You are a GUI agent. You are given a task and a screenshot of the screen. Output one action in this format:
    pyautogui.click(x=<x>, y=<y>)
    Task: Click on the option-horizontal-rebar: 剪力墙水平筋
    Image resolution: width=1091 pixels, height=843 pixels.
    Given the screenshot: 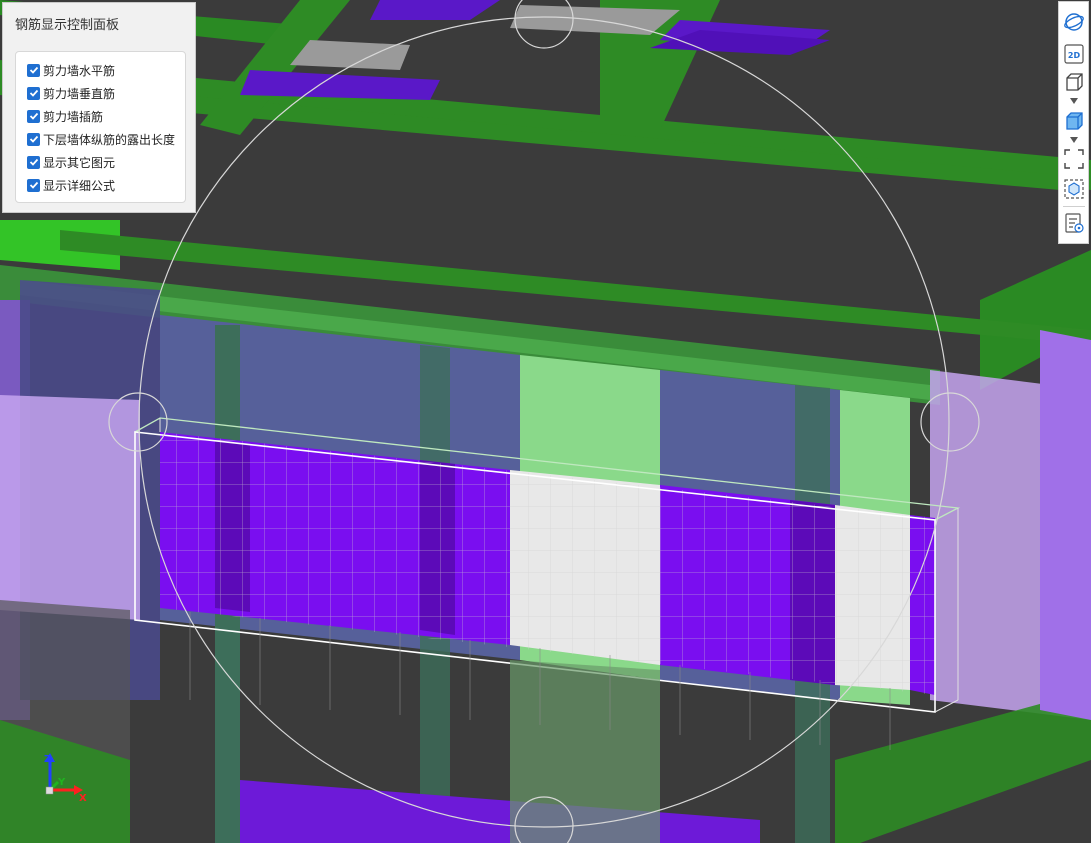 What is the action you would take?
    pyautogui.click(x=71, y=70)
    